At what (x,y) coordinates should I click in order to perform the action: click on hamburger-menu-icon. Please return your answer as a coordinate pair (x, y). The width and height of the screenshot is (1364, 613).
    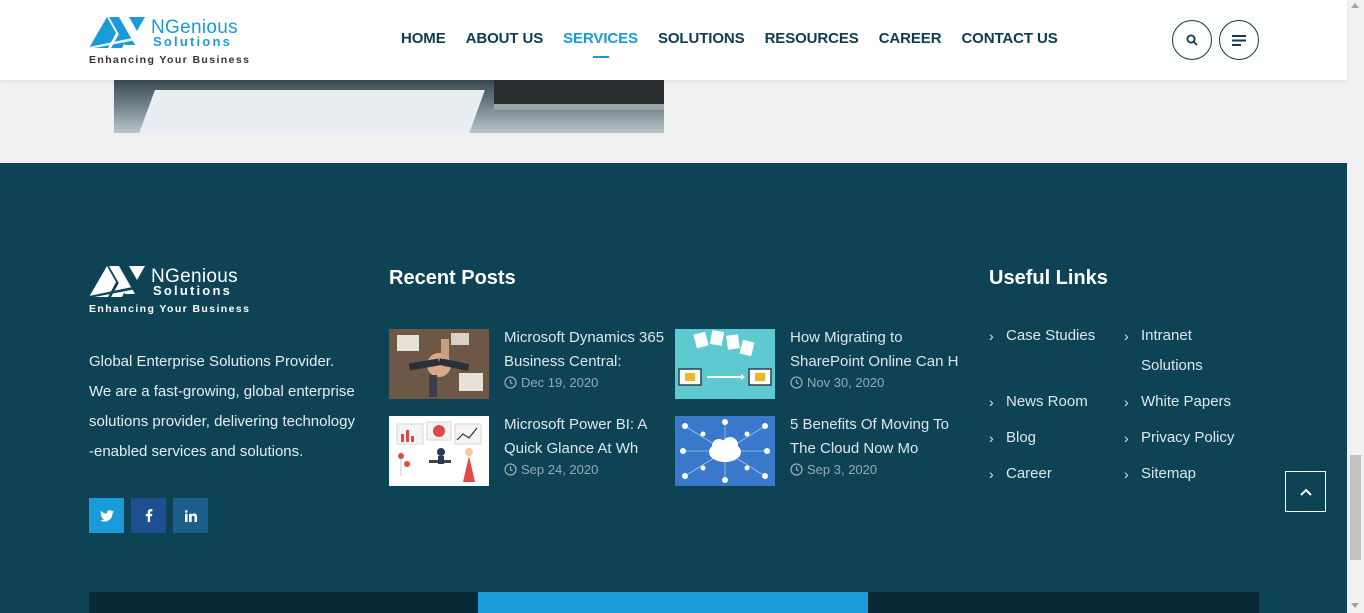
    Looking at the image, I should click on (1239, 40).